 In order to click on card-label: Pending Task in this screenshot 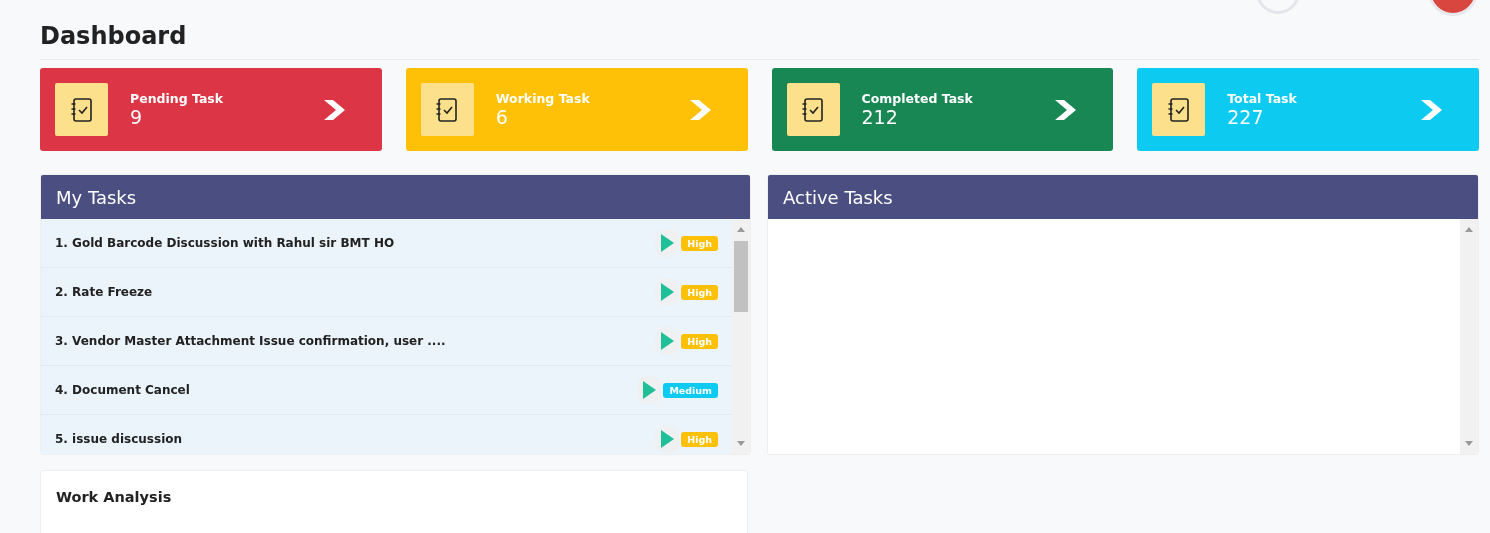, I will do `click(177, 98)`.